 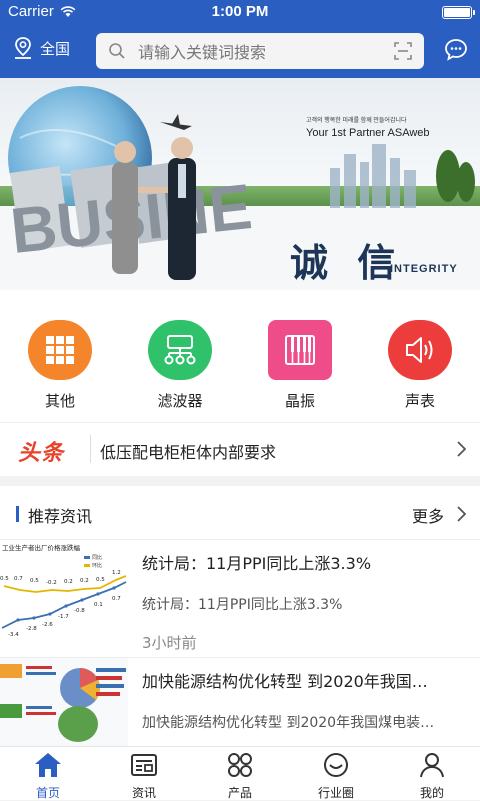 I want to click on category-other: 其他, so click(x=60, y=365).